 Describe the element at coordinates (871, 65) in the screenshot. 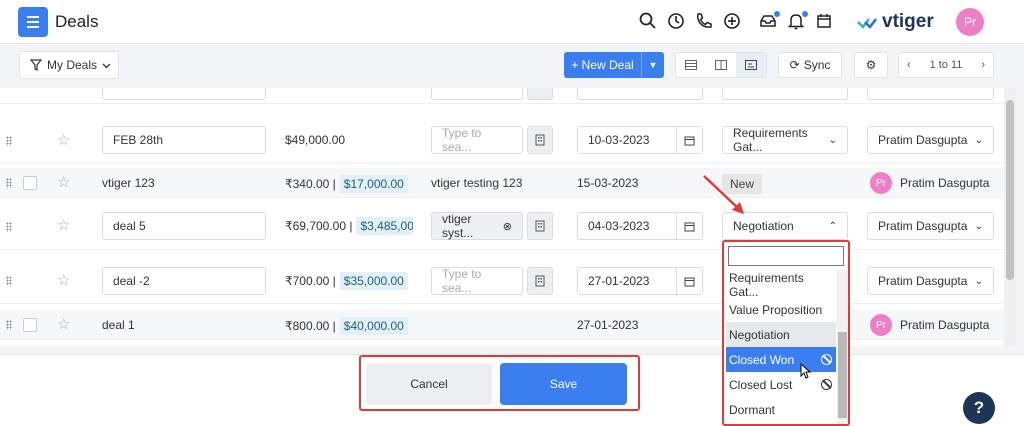

I see `settings-button: ⚙` at that location.